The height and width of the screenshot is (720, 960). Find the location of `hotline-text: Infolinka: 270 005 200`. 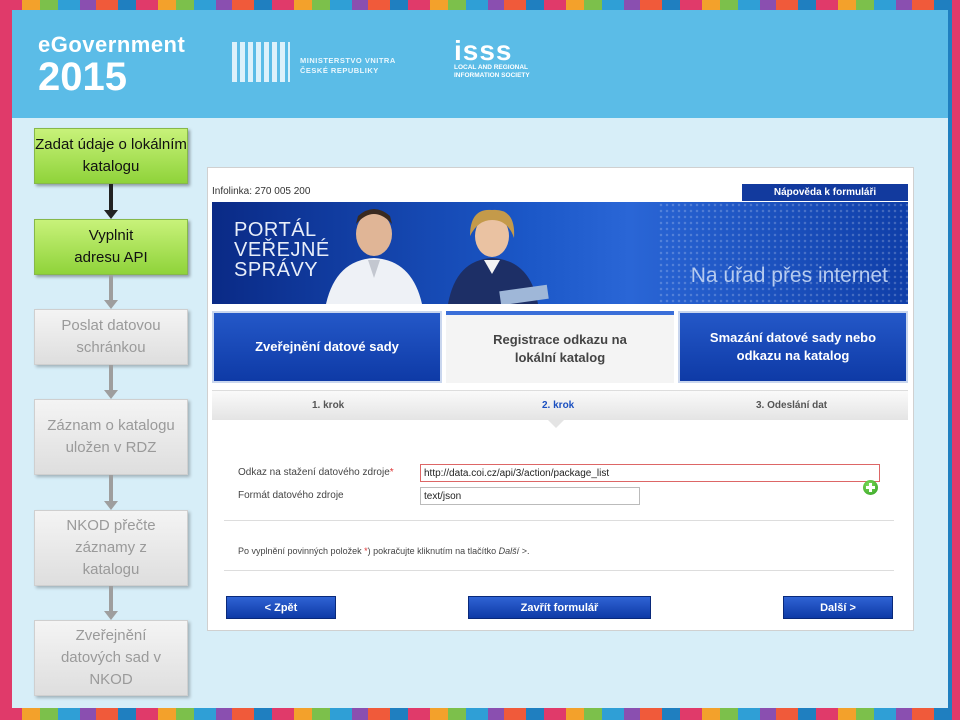

hotline-text: Infolinka: 270 005 200 is located at coordinates (261, 191).